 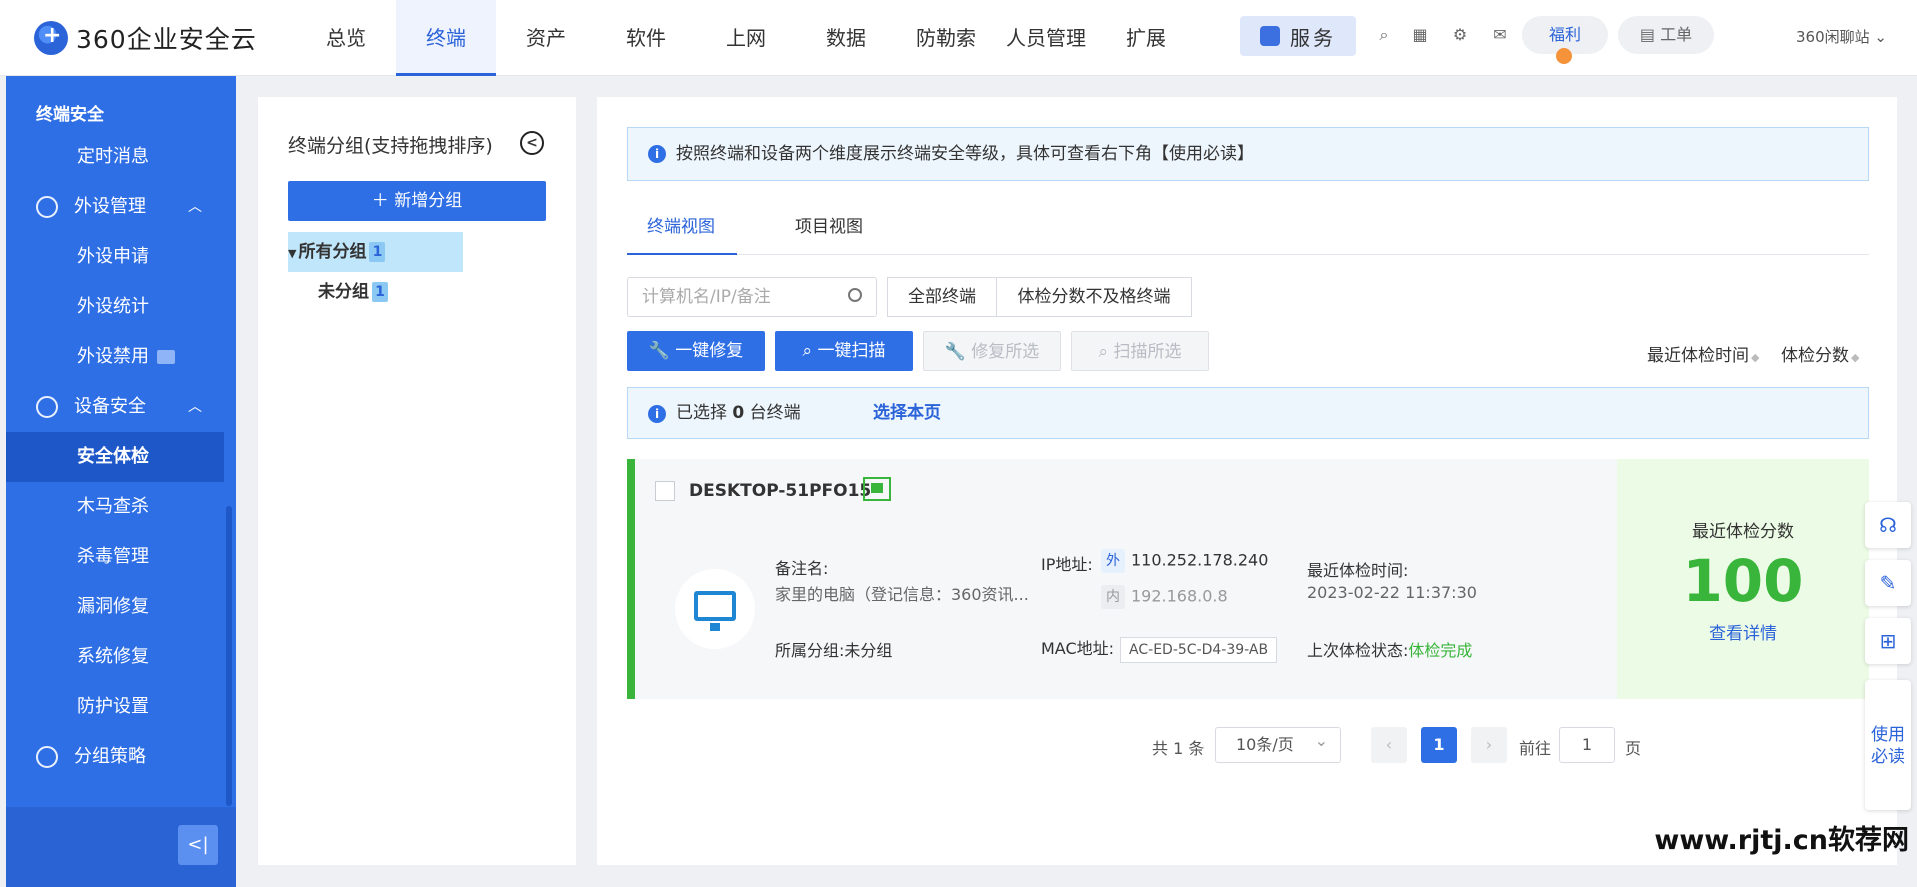 I want to click on service-label: 服务, so click(x=1313, y=37).